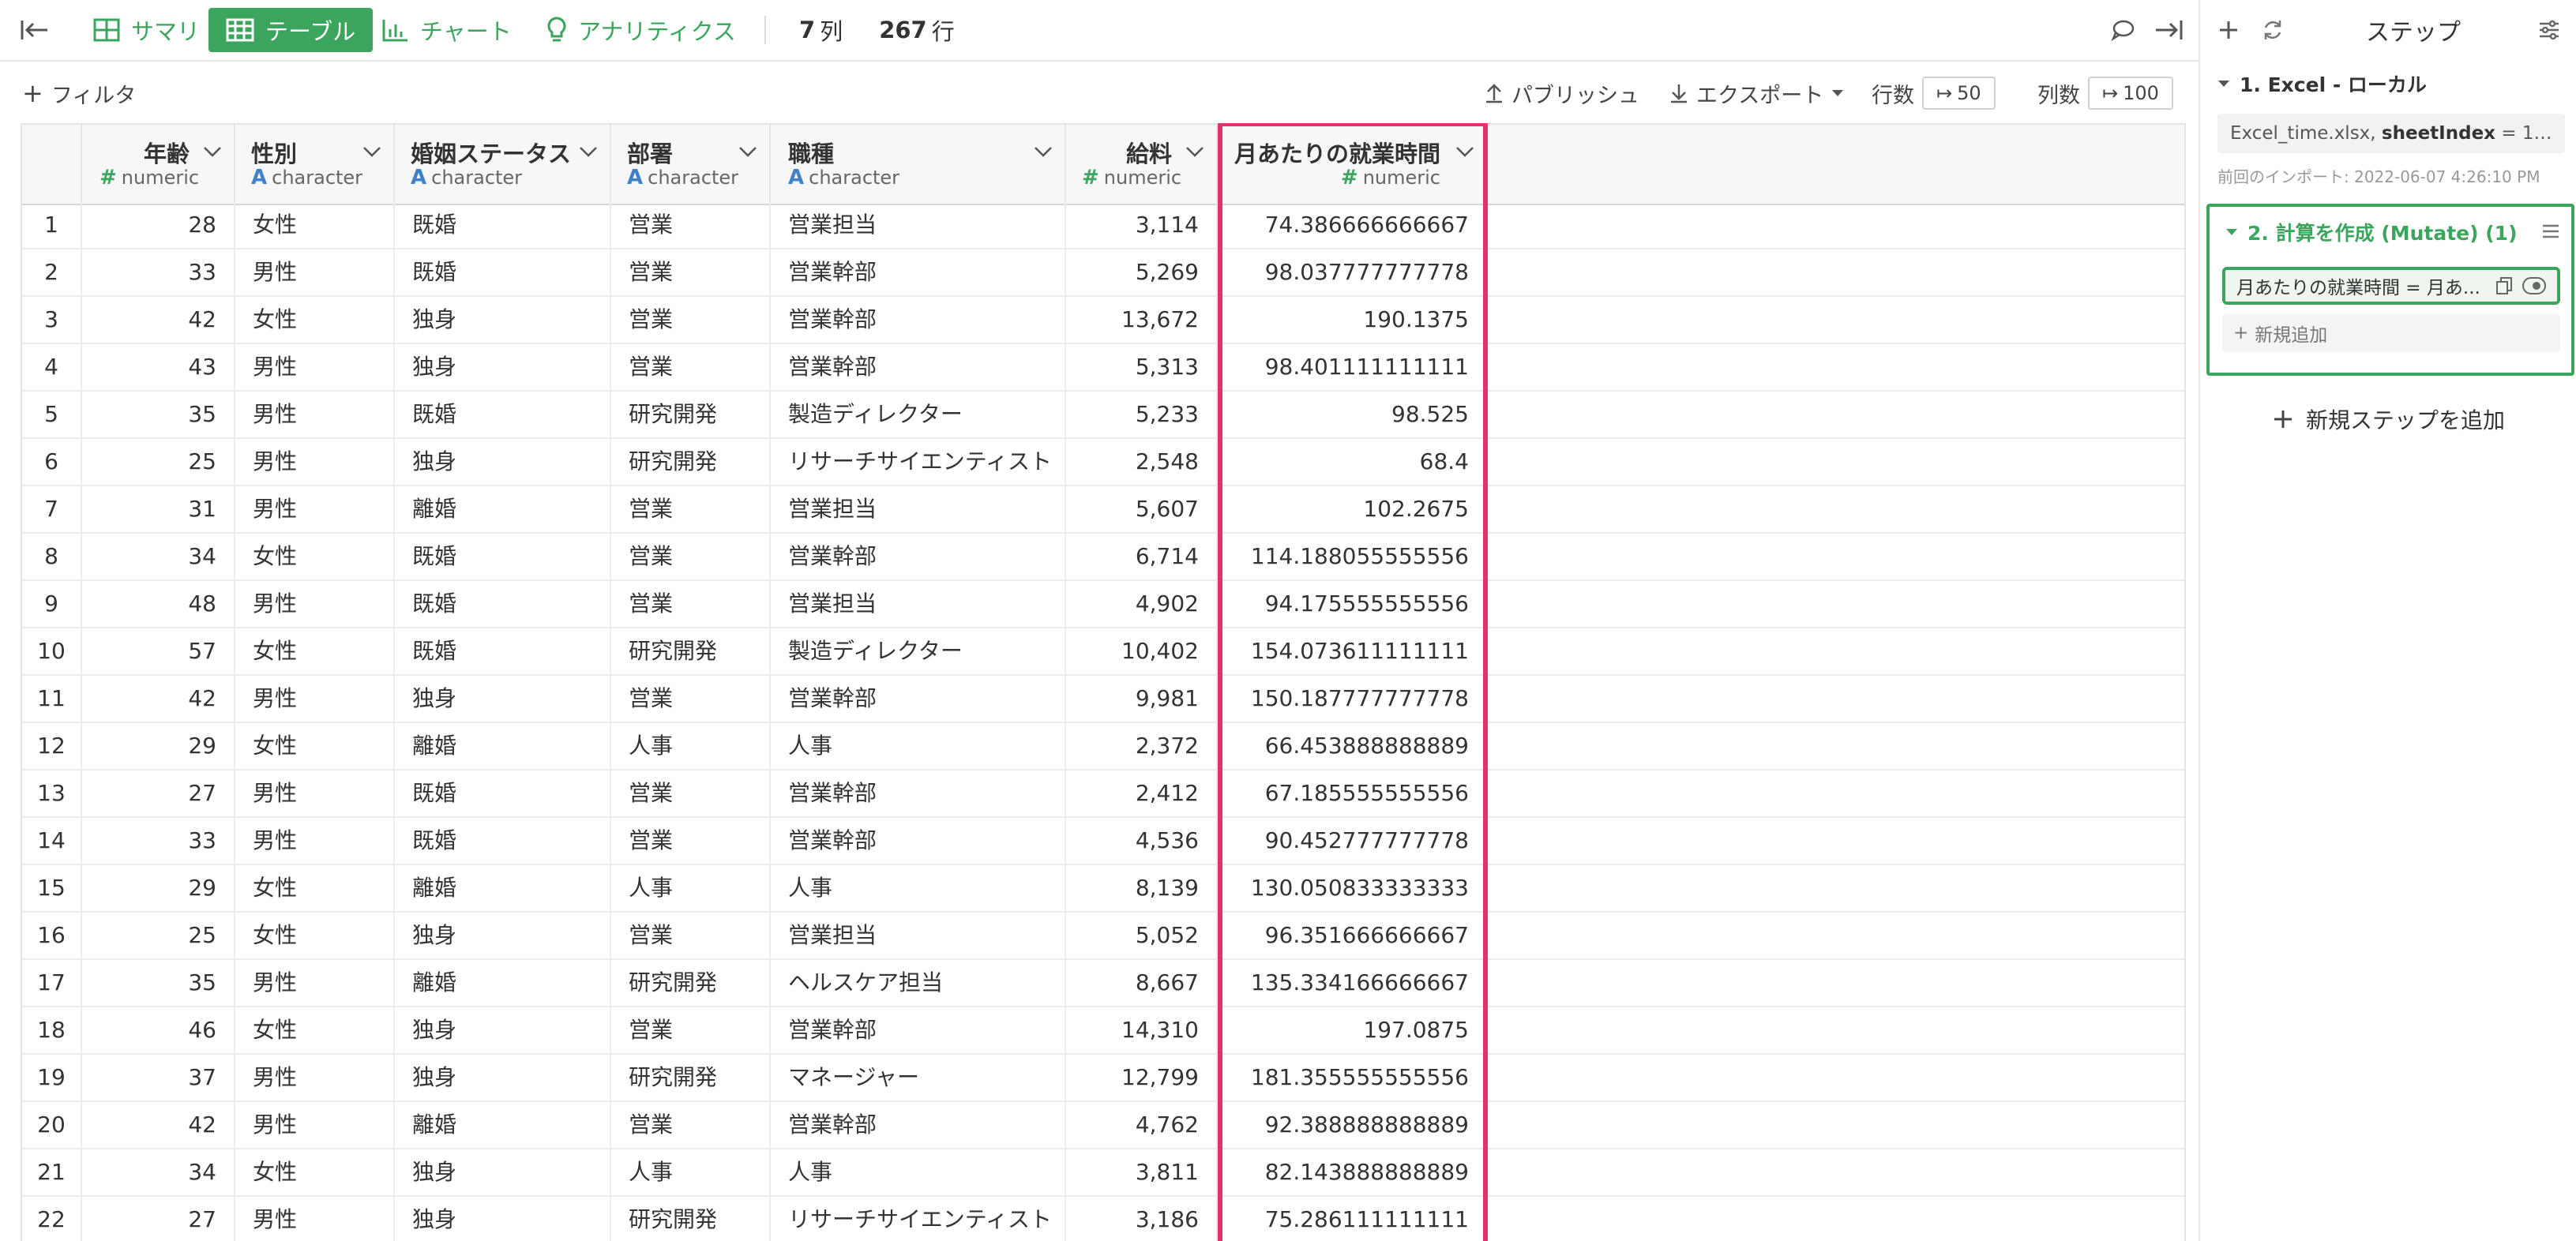  I want to click on cell-department: 人事, so click(691, 746).